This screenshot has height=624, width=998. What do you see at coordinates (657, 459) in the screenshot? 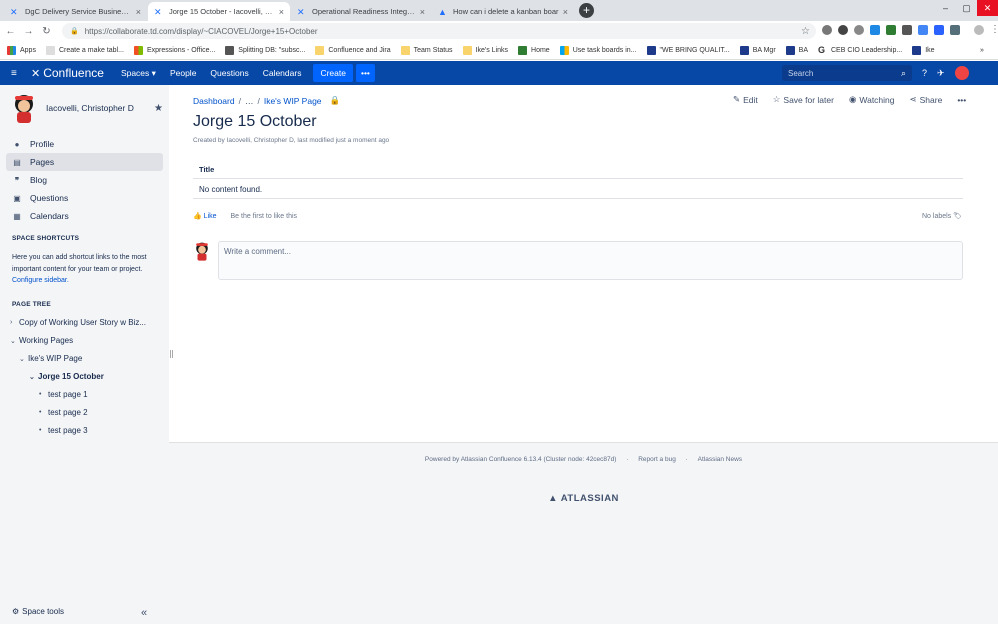
I see `report-bug-link: Report a bug` at bounding box center [657, 459].